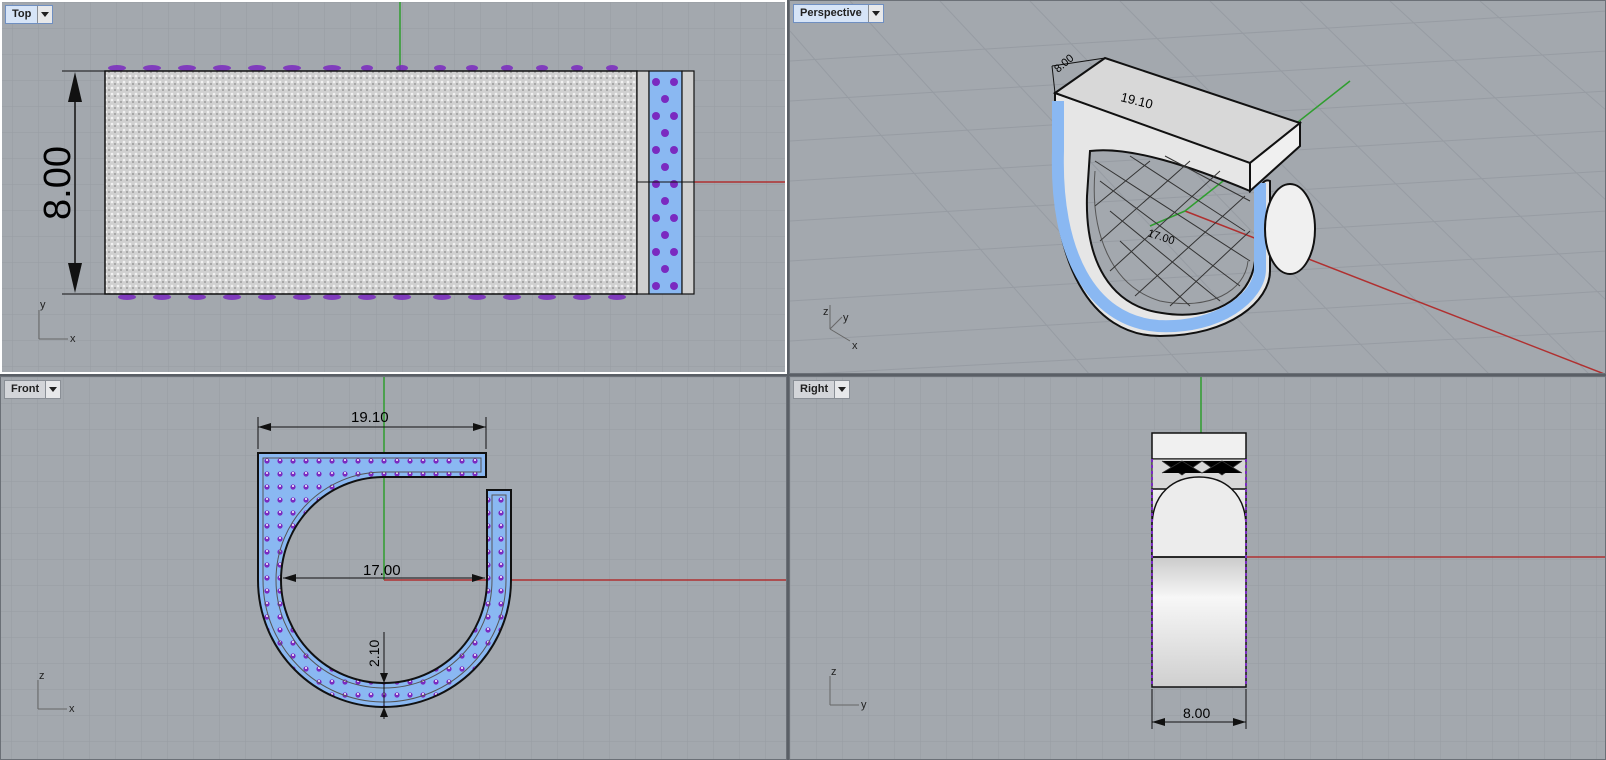 The image size is (1606, 760). I want to click on top-dimension-label: 8.00, so click(58, 183).